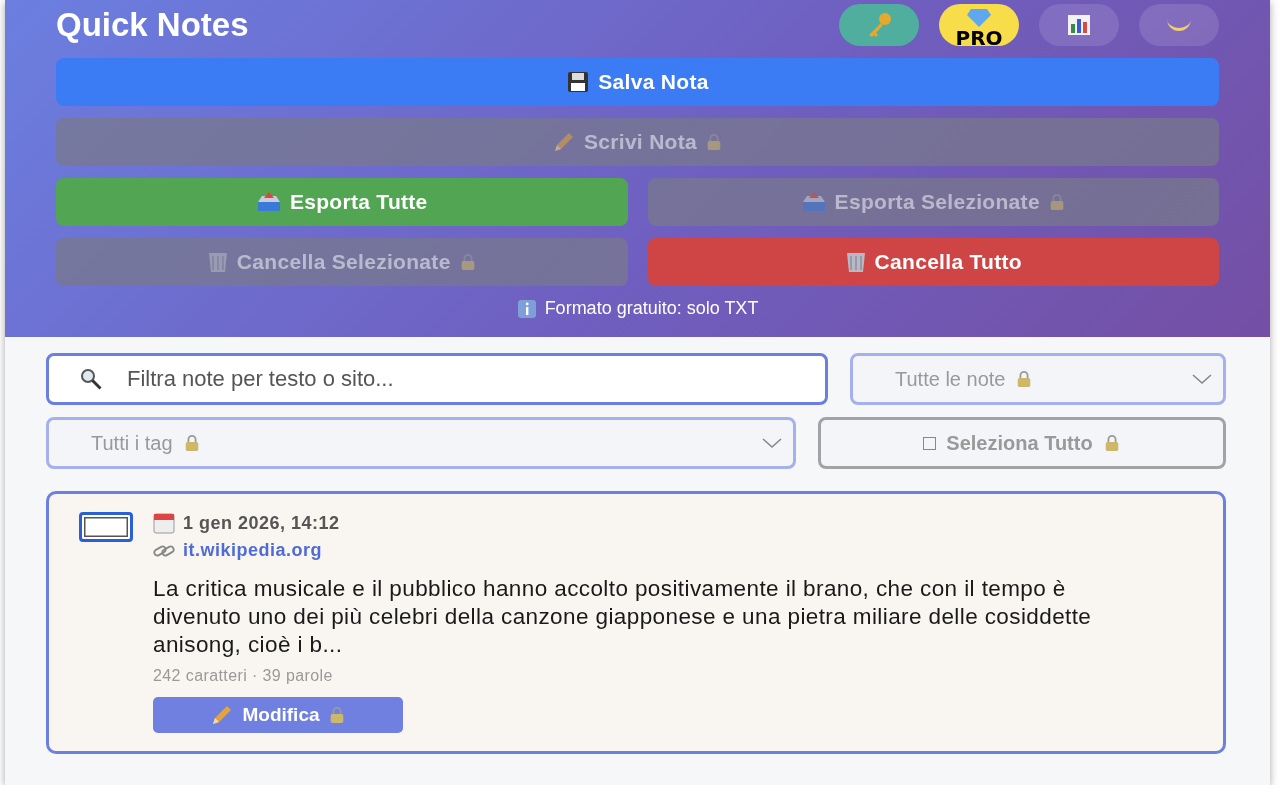 This screenshot has width=1280, height=800. What do you see at coordinates (979, 18) in the screenshot?
I see `diamond-icon` at bounding box center [979, 18].